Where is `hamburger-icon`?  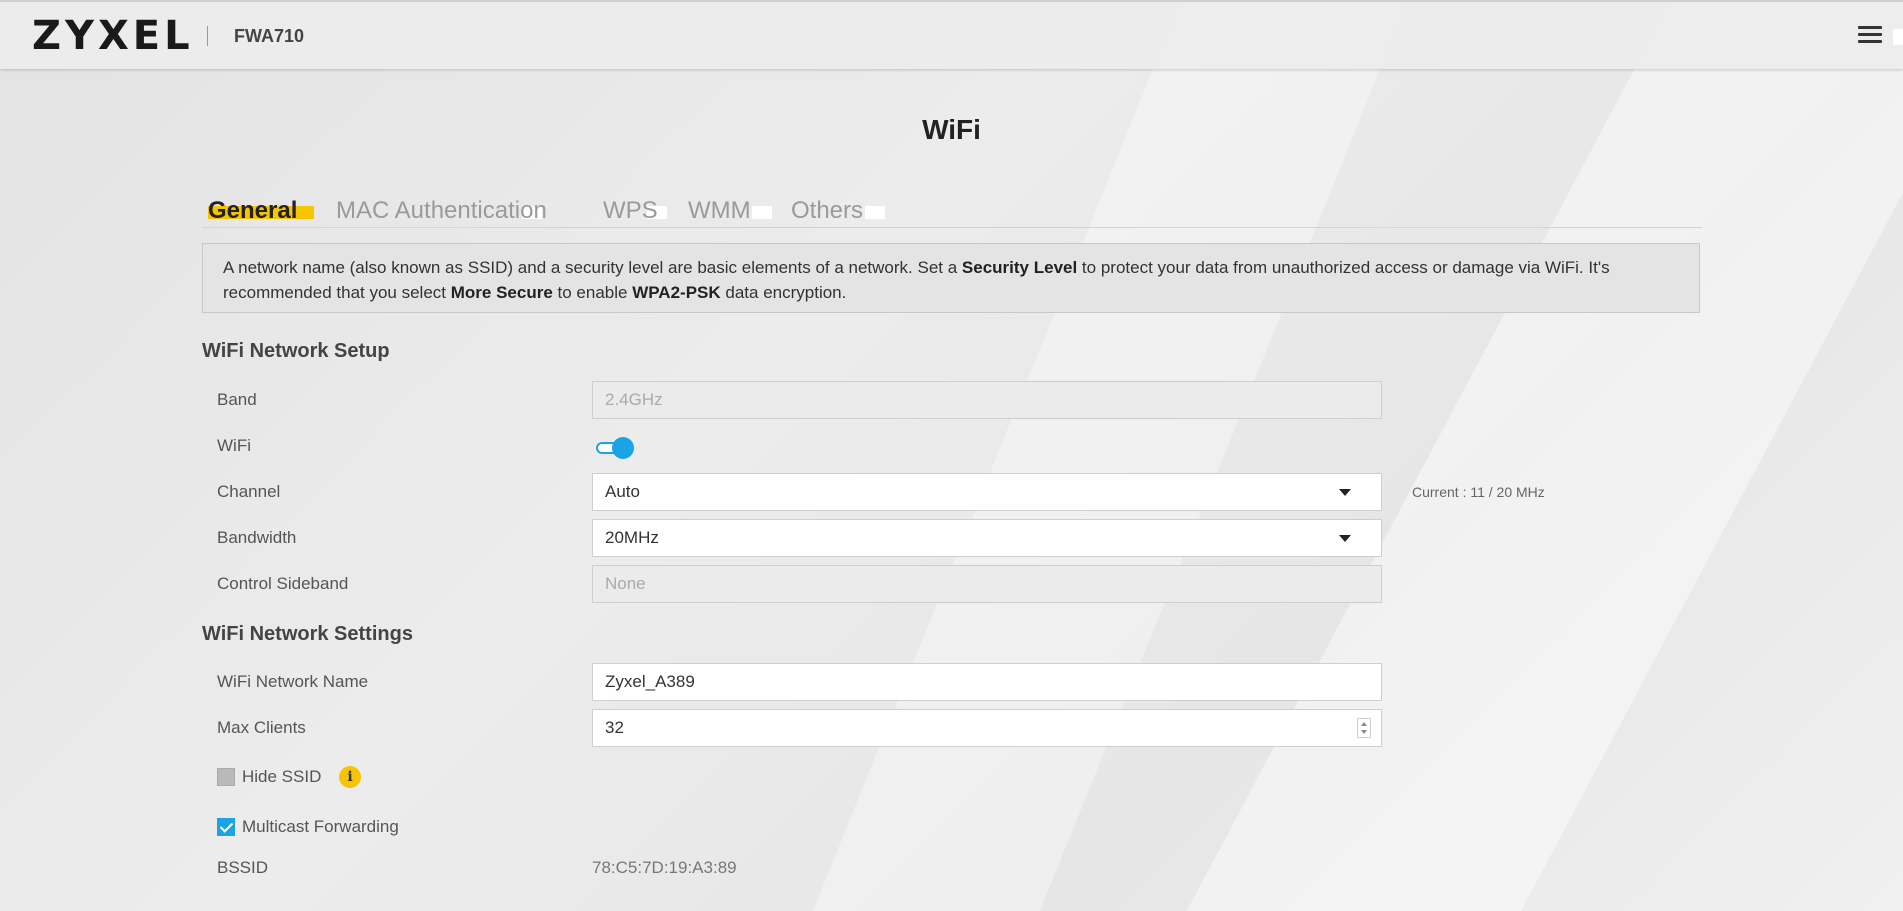 hamburger-icon is located at coordinates (1870, 36).